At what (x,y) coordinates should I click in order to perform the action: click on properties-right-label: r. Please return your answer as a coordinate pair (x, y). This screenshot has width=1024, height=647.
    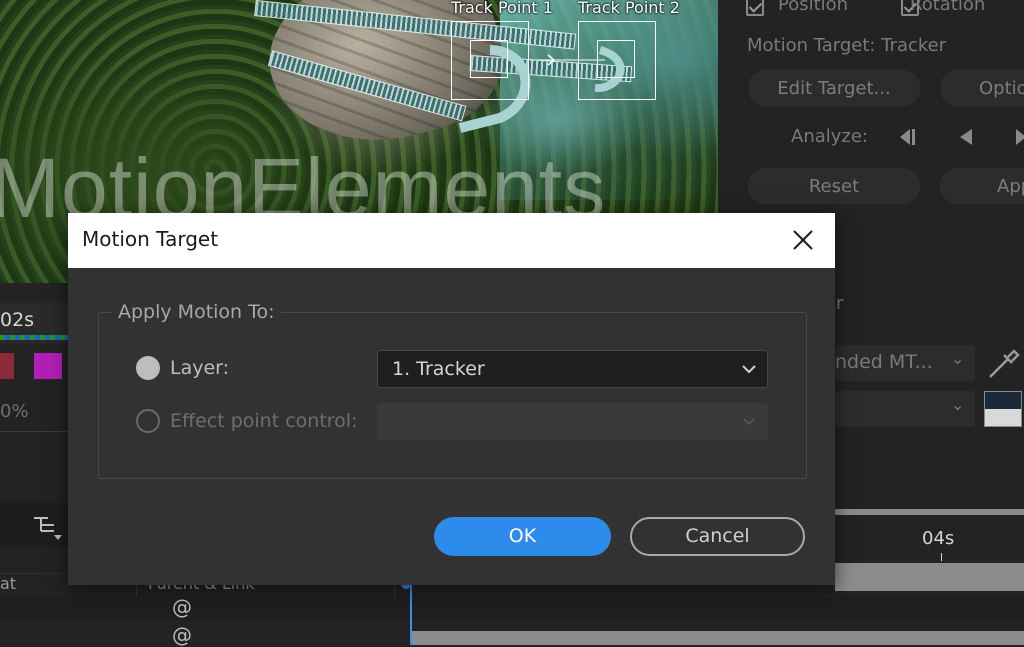
    Looking at the image, I should click on (840, 303).